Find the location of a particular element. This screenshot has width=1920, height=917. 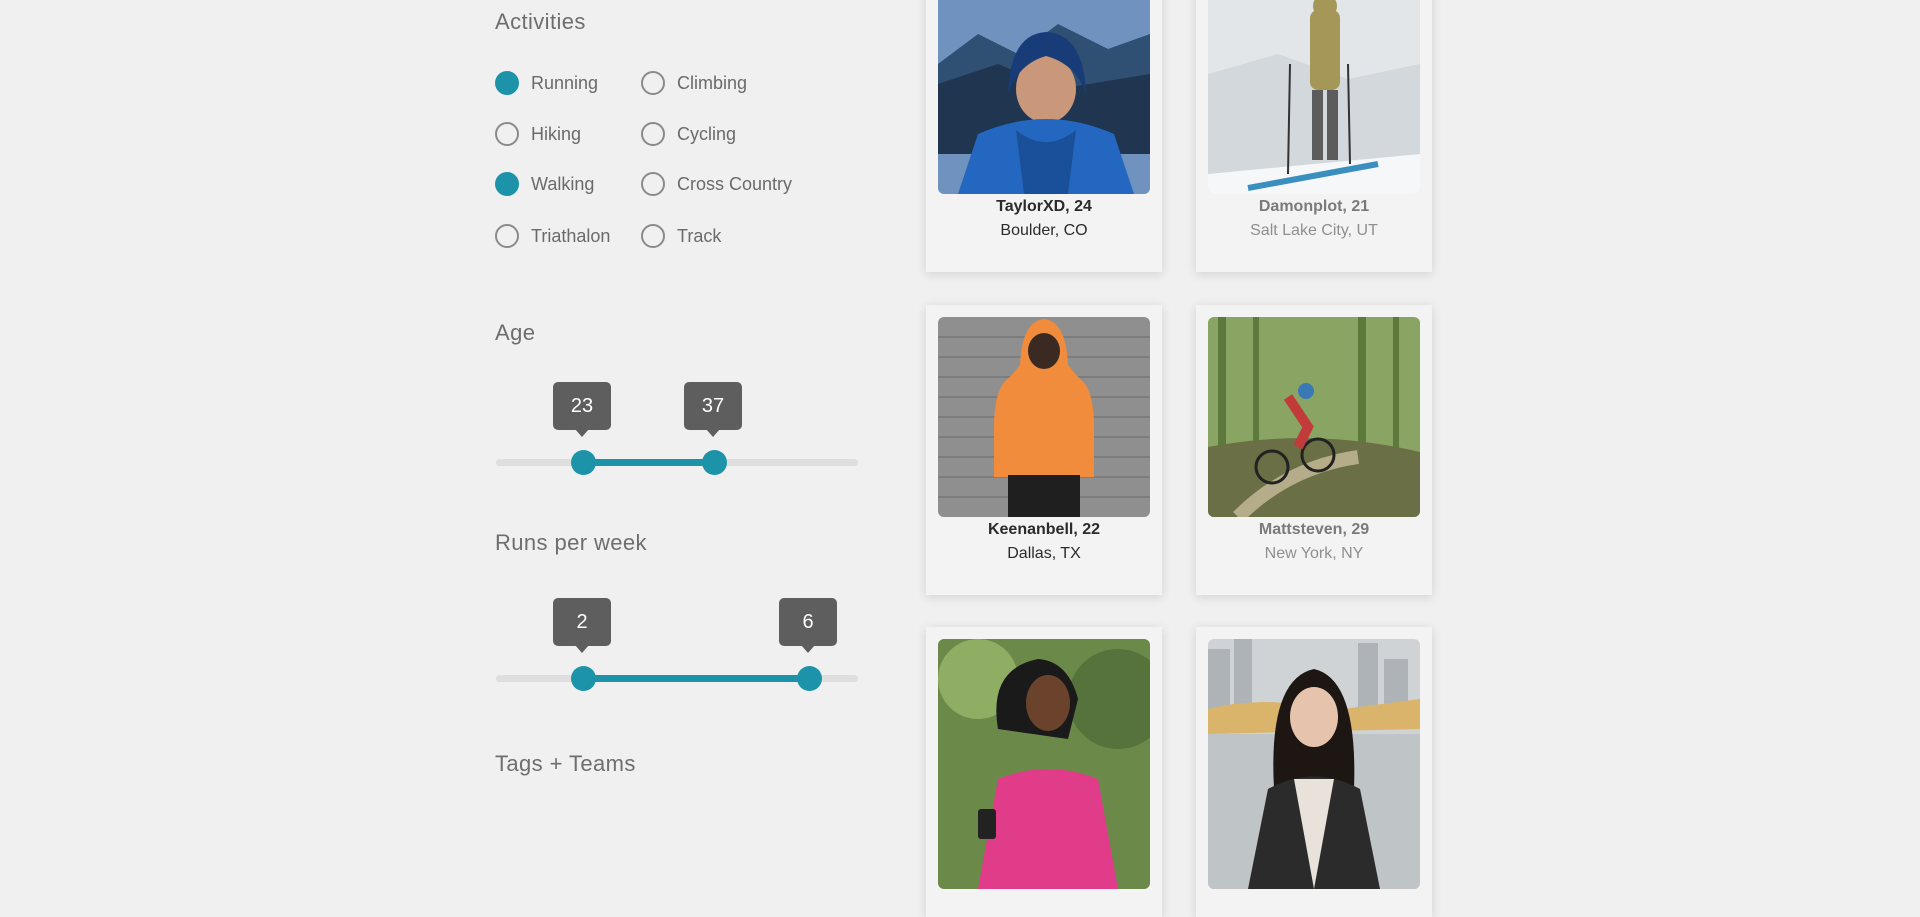

runs-range-slider is located at coordinates (677, 678).